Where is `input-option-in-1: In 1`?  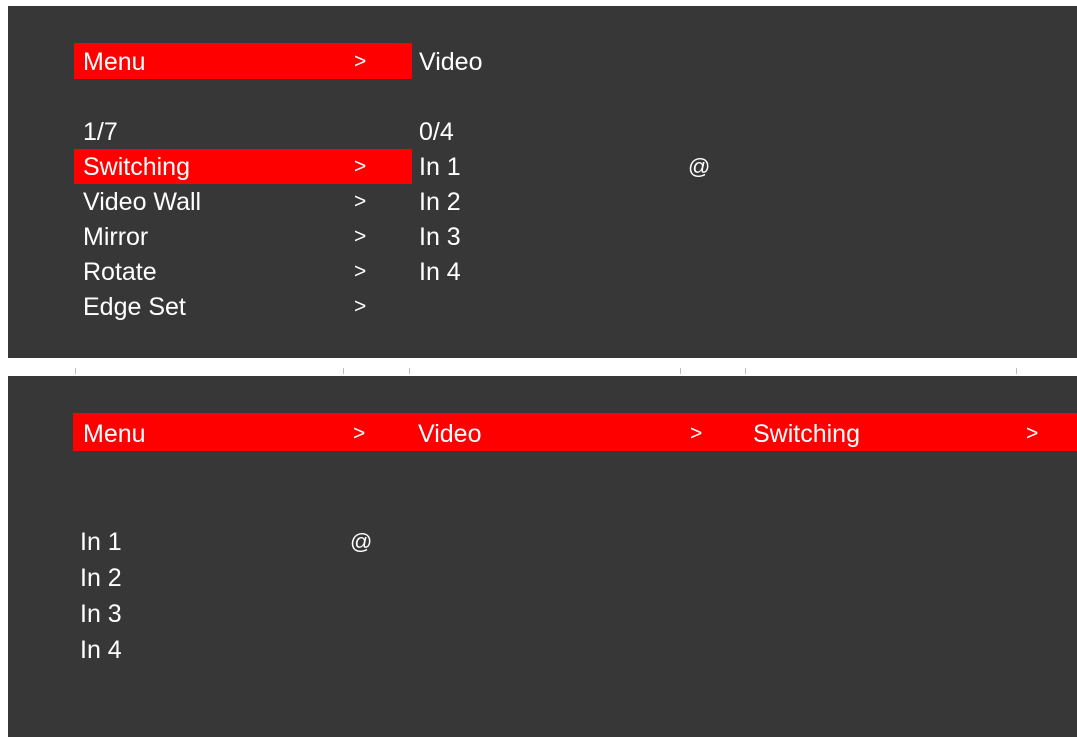
input-option-in-1: In 1 is located at coordinates (101, 542).